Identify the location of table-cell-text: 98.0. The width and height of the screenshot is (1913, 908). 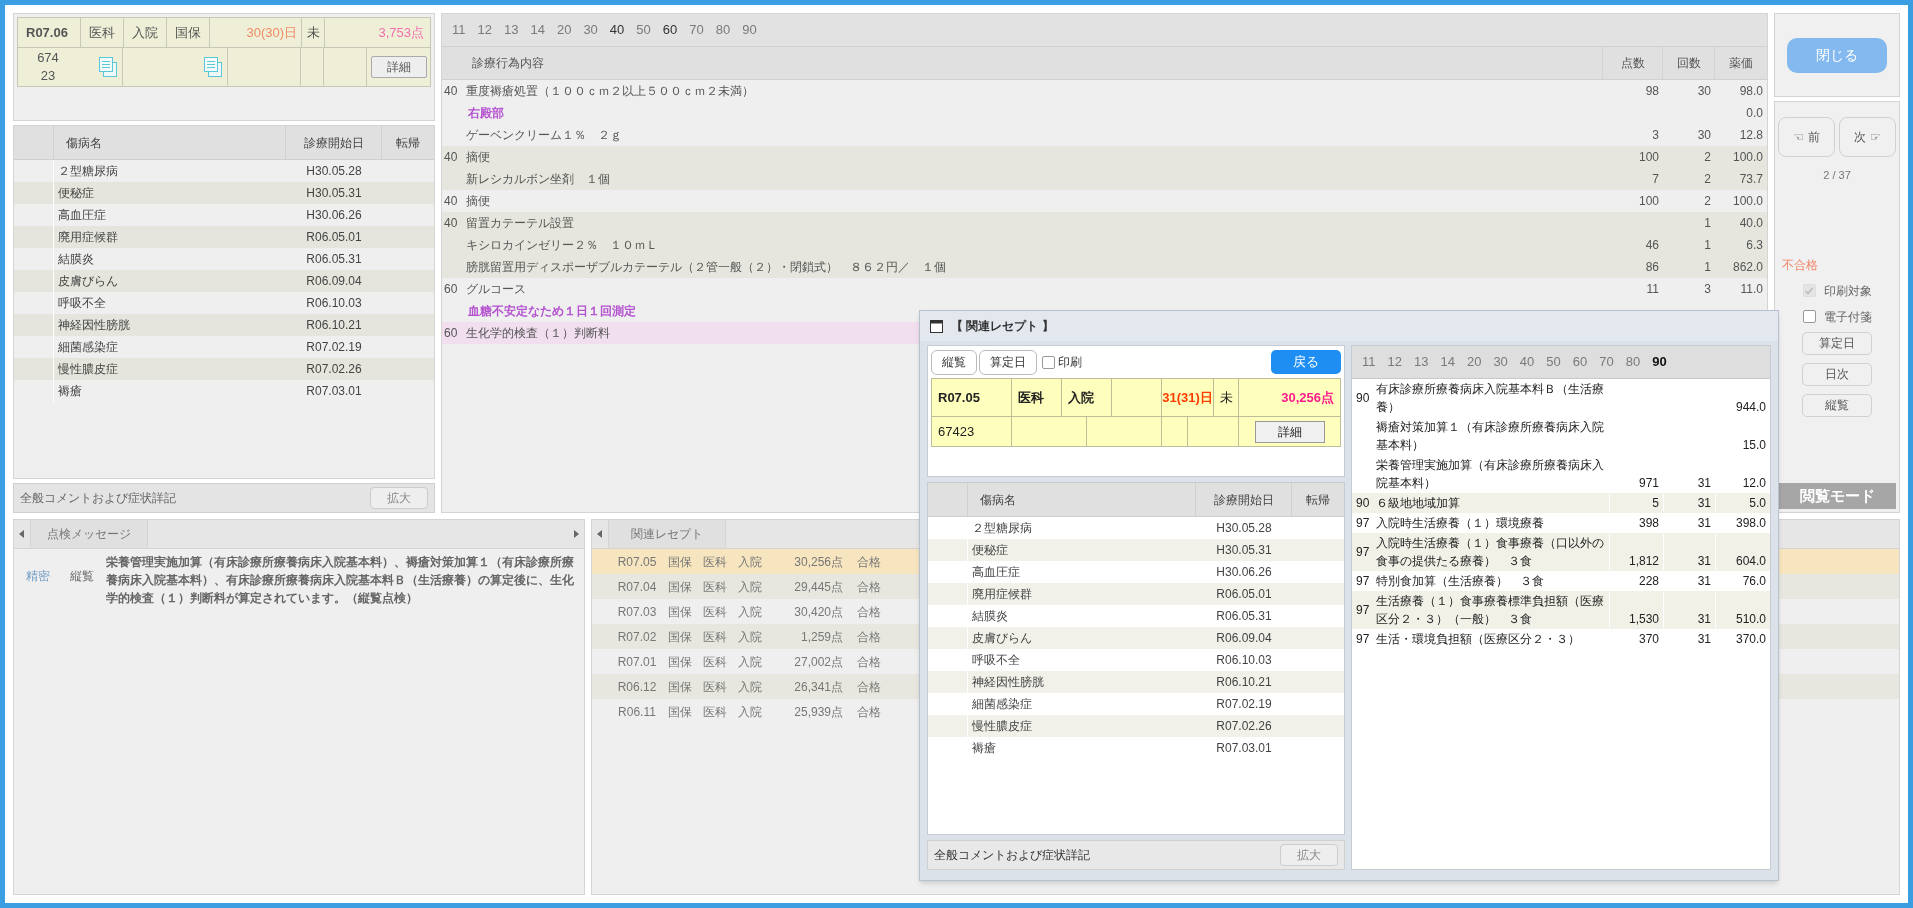
(1751, 91).